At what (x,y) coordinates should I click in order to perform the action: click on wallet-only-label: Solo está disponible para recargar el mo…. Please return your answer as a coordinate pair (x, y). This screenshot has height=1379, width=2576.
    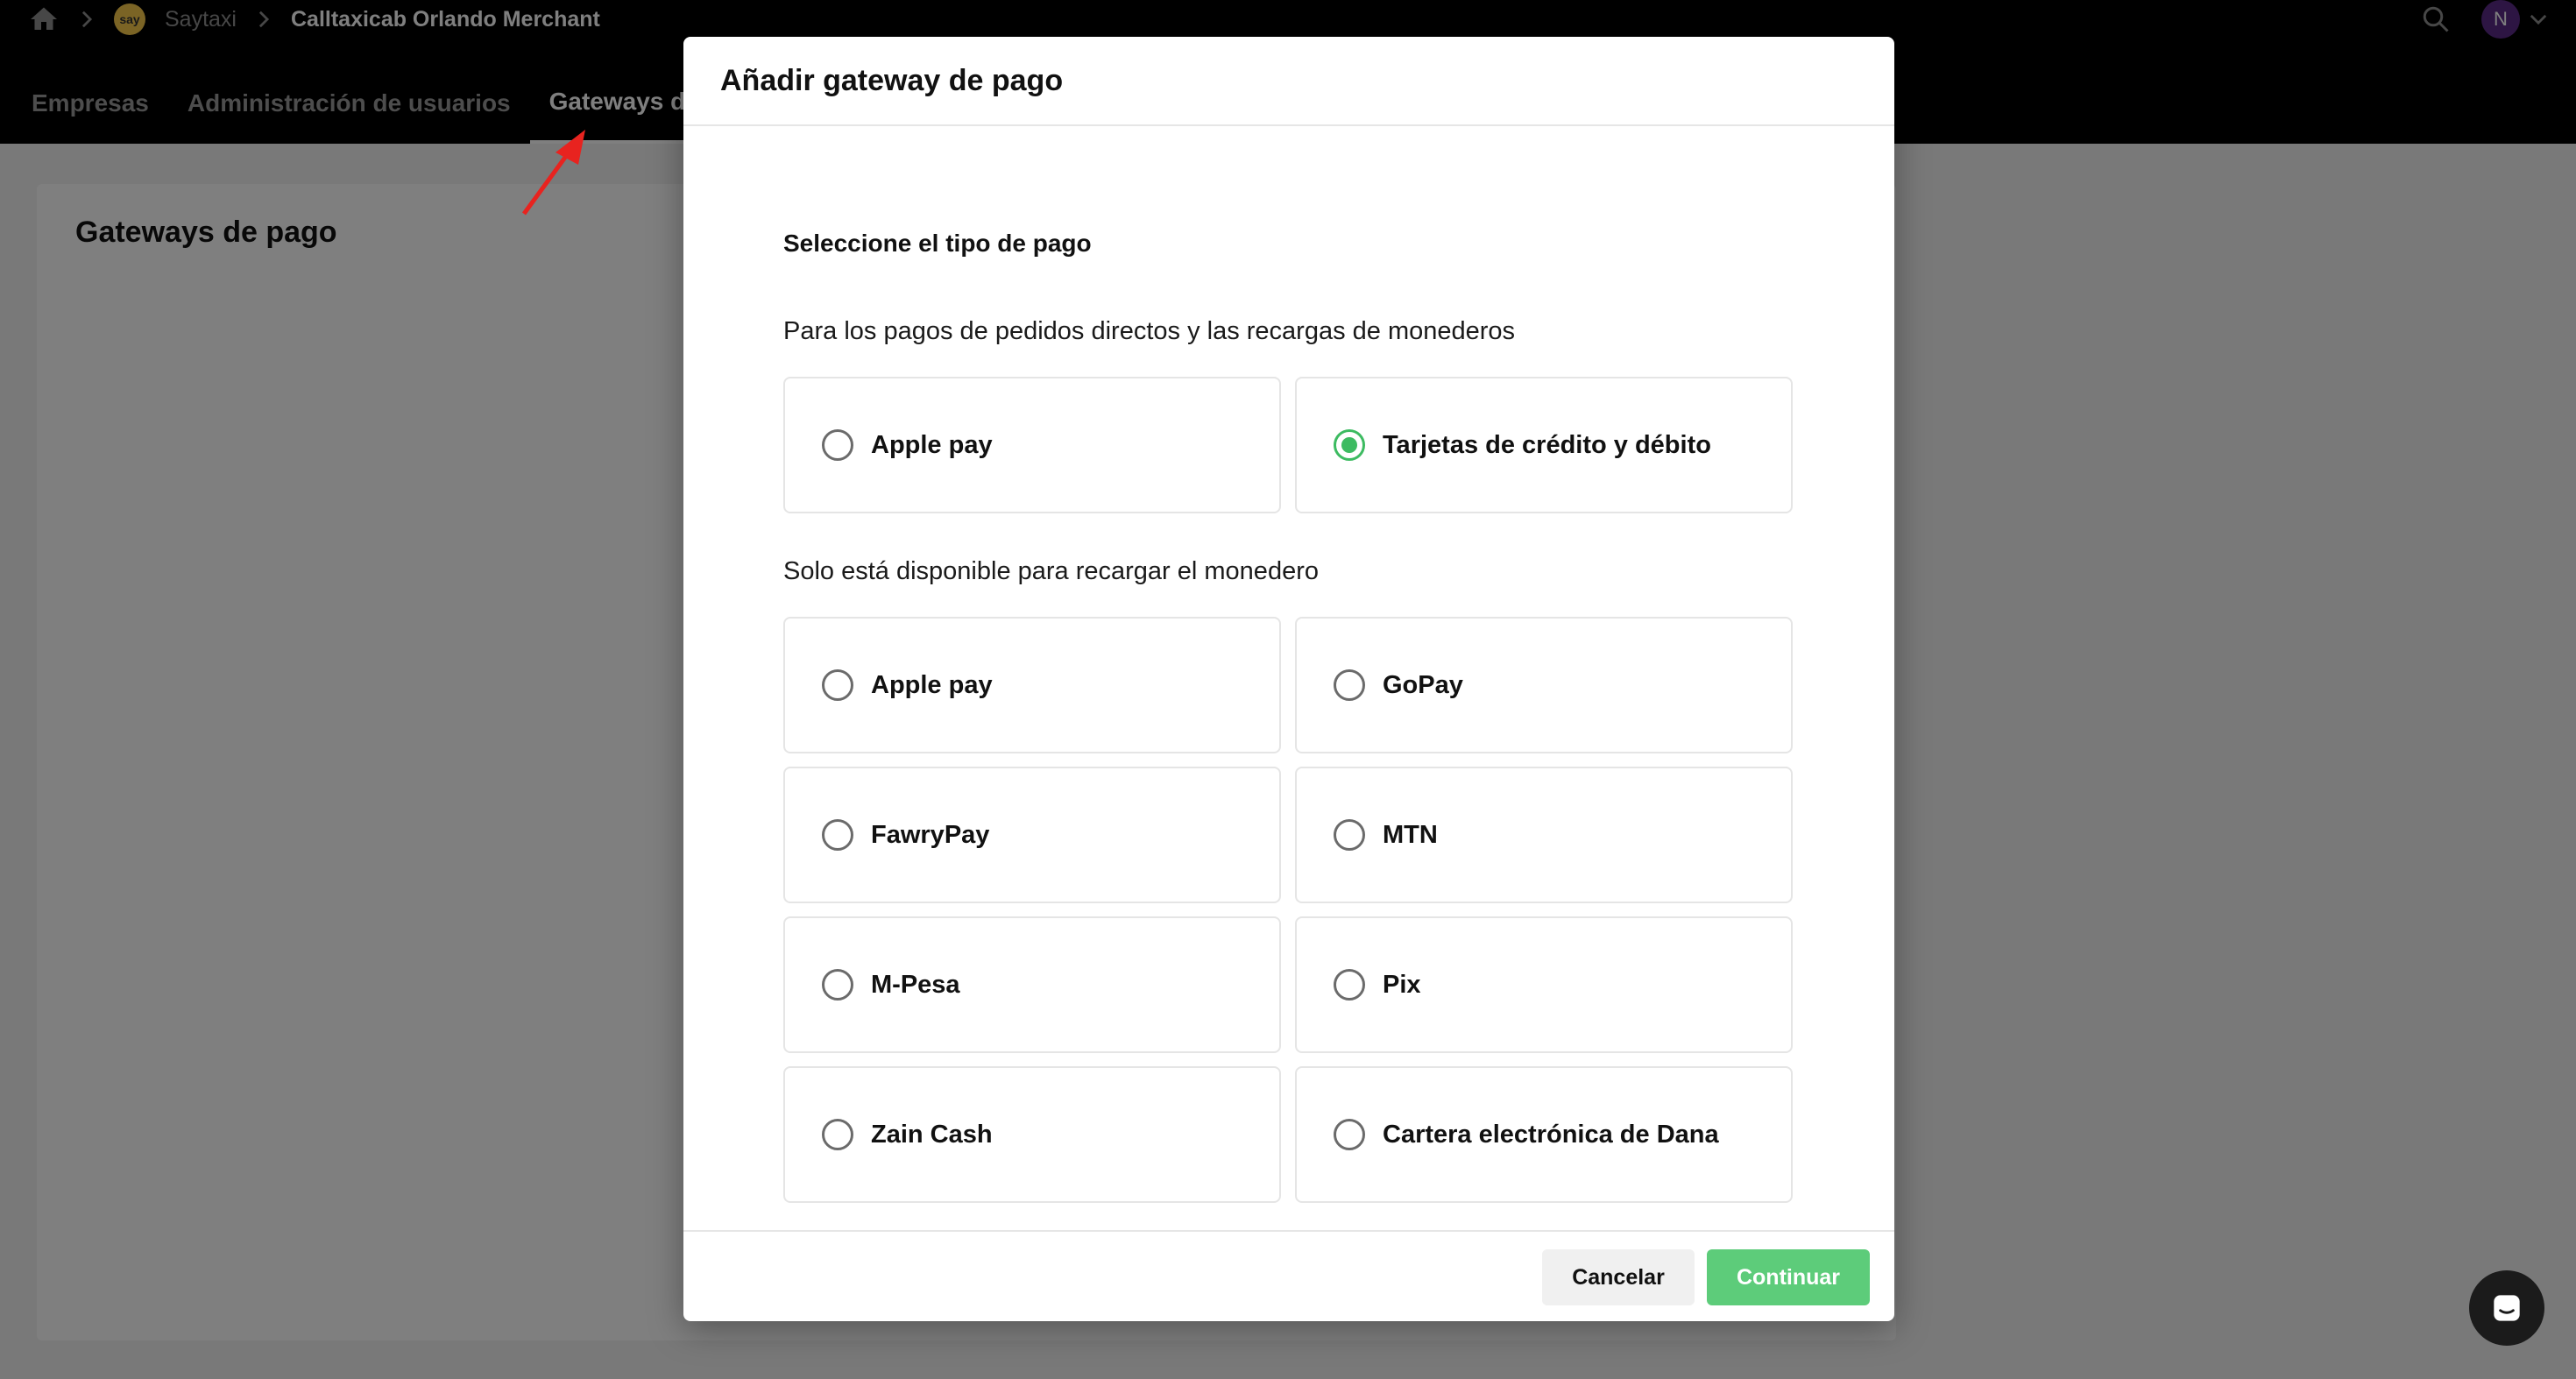
    Looking at the image, I should click on (1051, 571).